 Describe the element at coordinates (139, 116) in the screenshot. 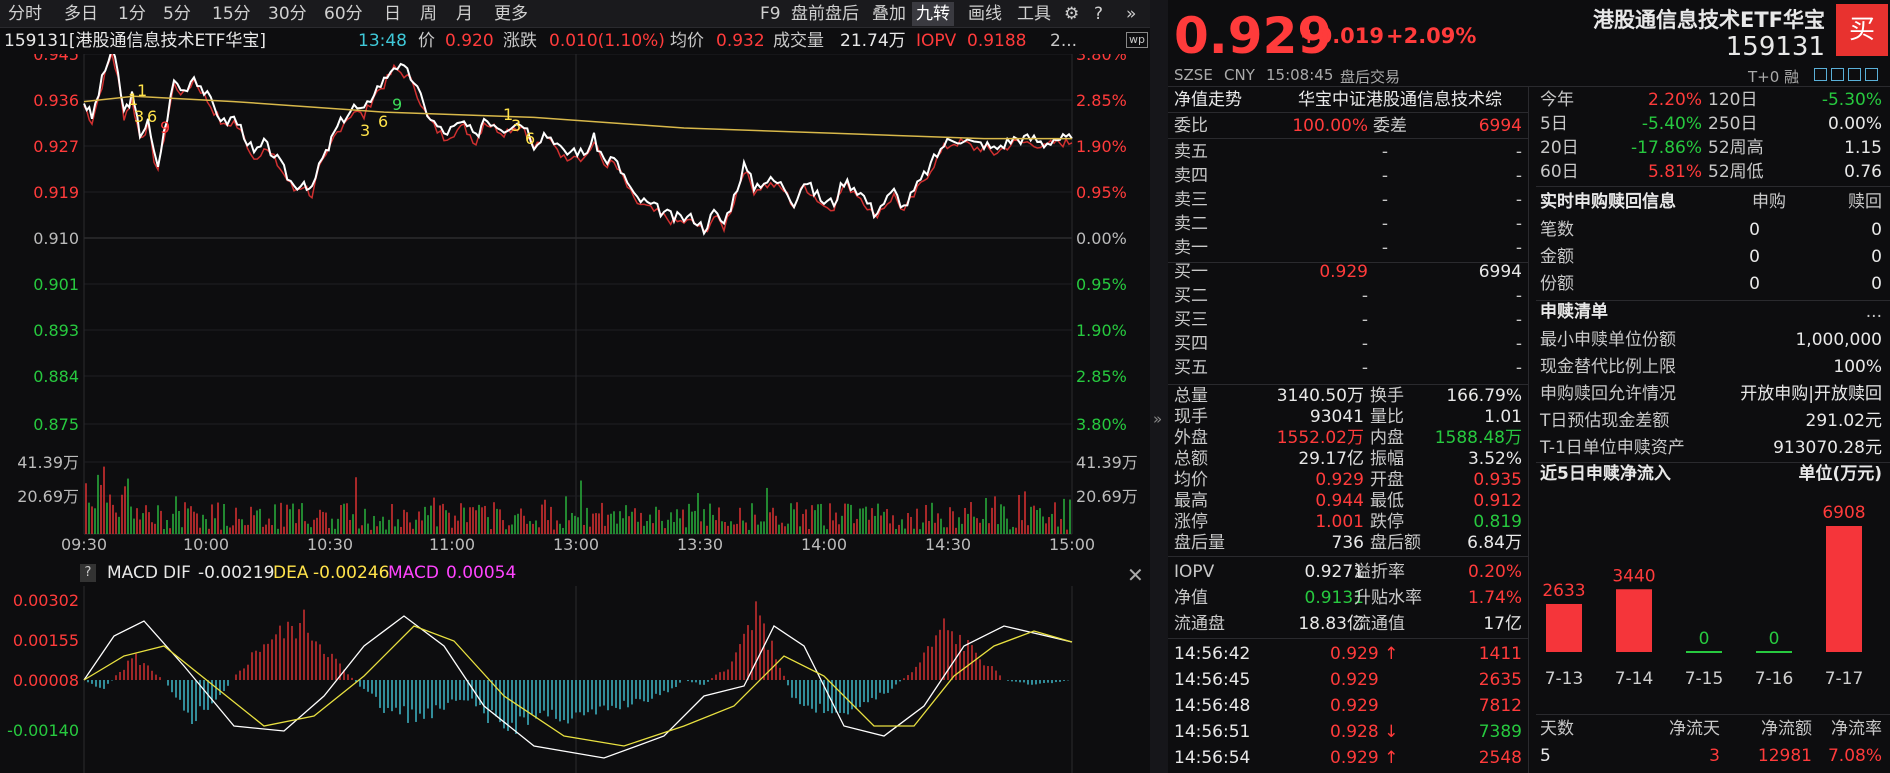

I see `nine-turn-mark: 3` at that location.